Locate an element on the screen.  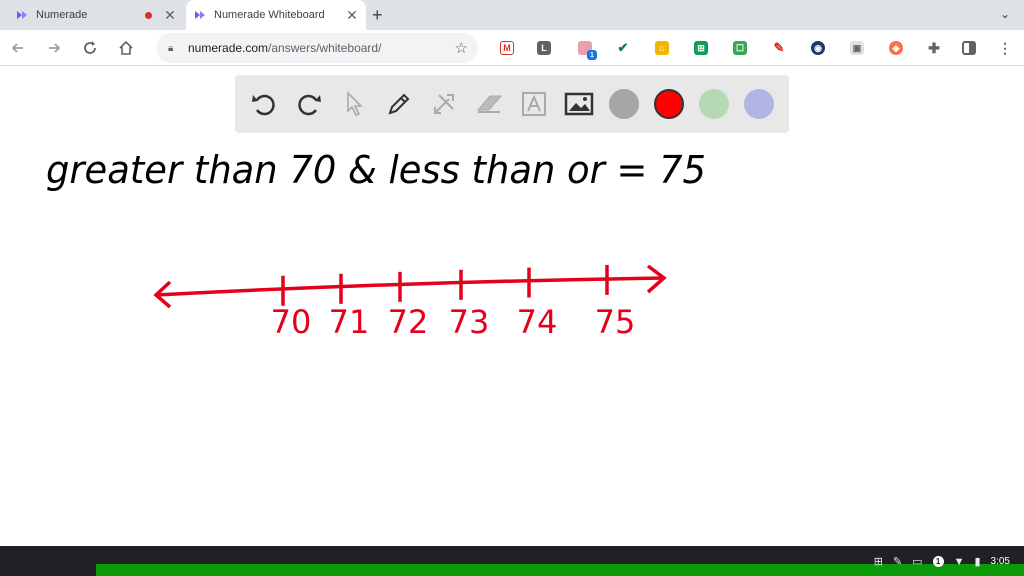
text-icon is located at coordinates (534, 104).